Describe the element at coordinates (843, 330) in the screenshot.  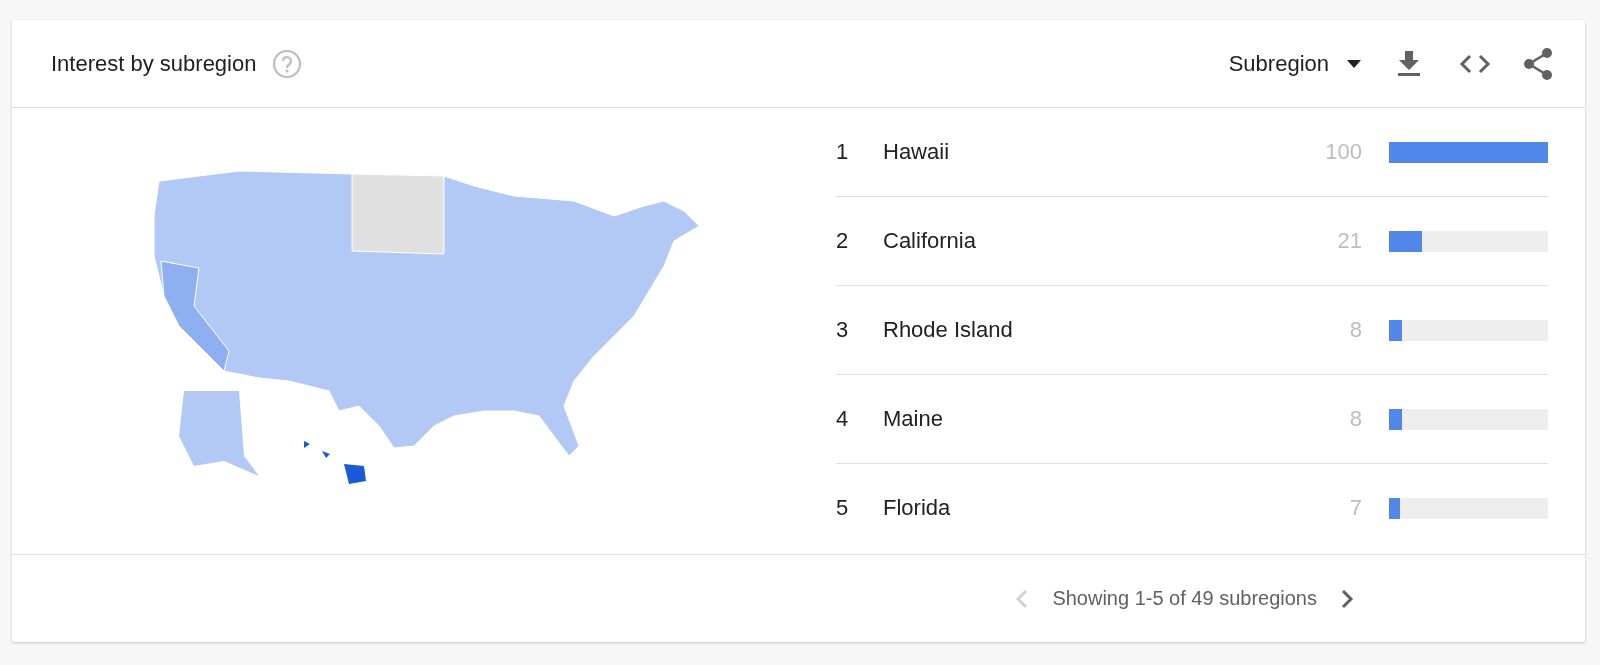
I see `rank-number: 3` at that location.